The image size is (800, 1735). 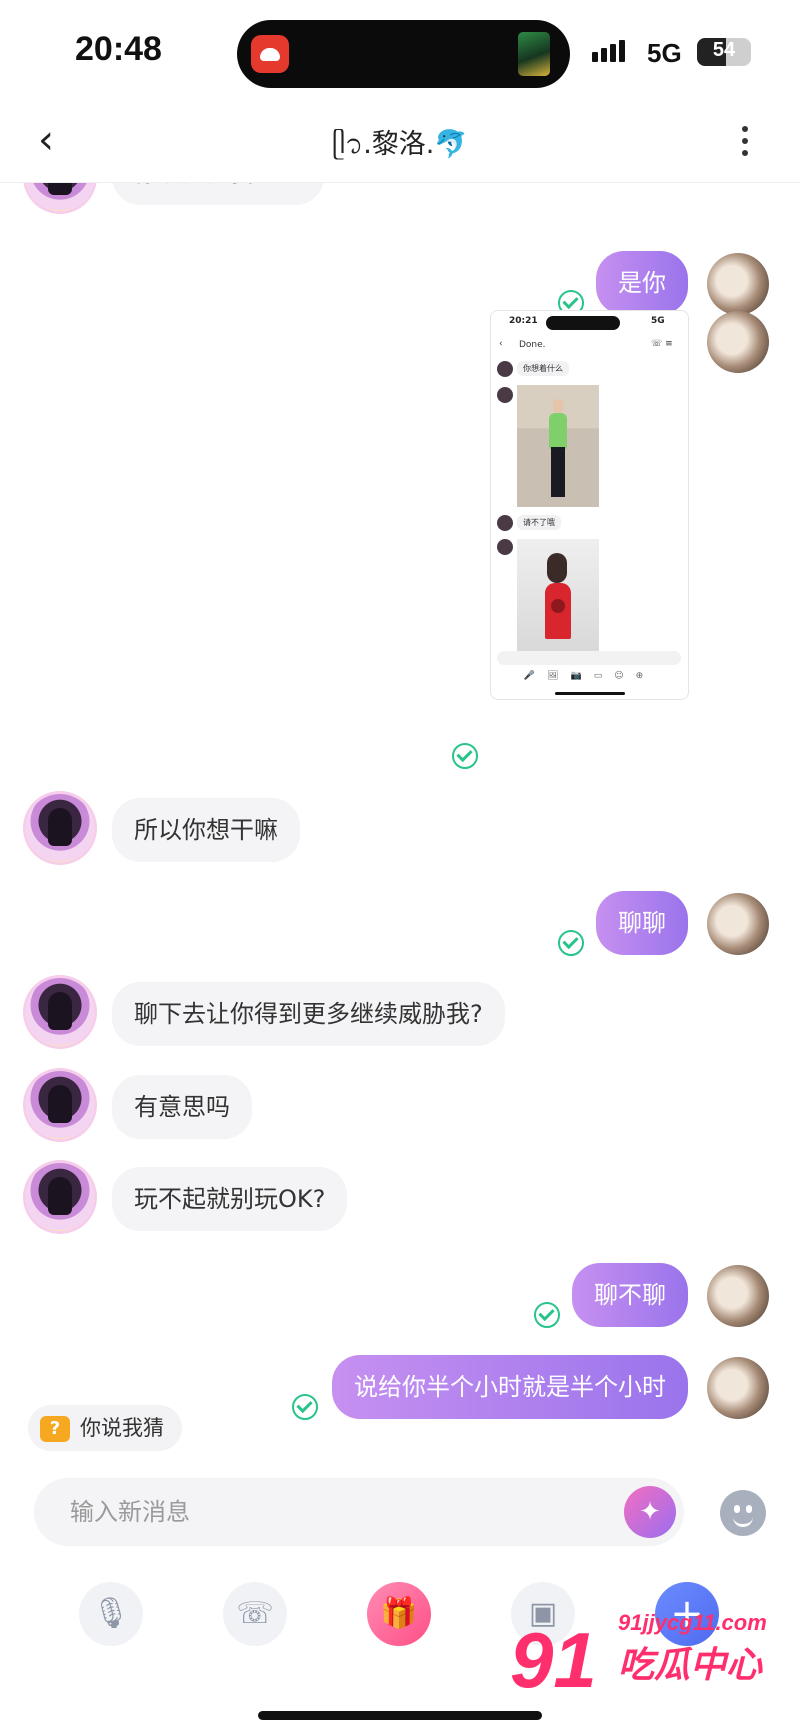 I want to click on shot-contact: Done., so click(x=532, y=345).